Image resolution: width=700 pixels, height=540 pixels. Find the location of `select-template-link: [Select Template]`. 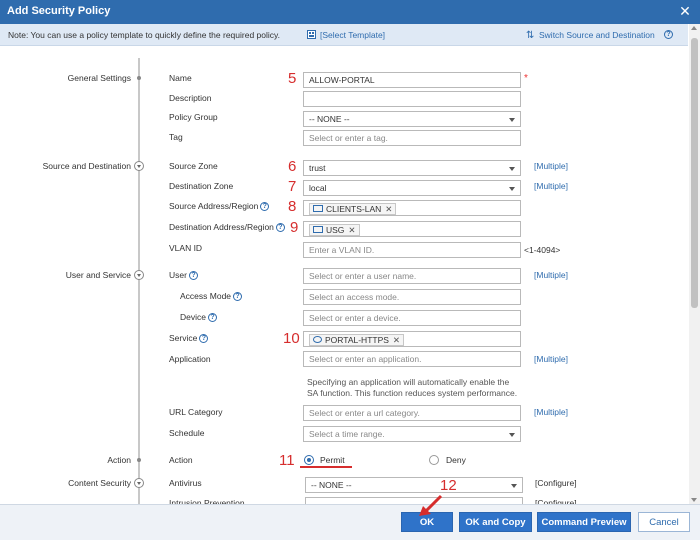

select-template-link: [Select Template] is located at coordinates (352, 35).